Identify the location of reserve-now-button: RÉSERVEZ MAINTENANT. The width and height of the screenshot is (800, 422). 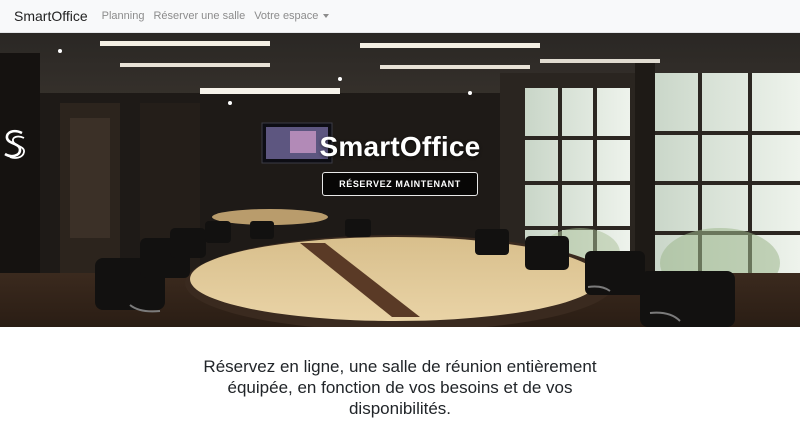
(400, 184).